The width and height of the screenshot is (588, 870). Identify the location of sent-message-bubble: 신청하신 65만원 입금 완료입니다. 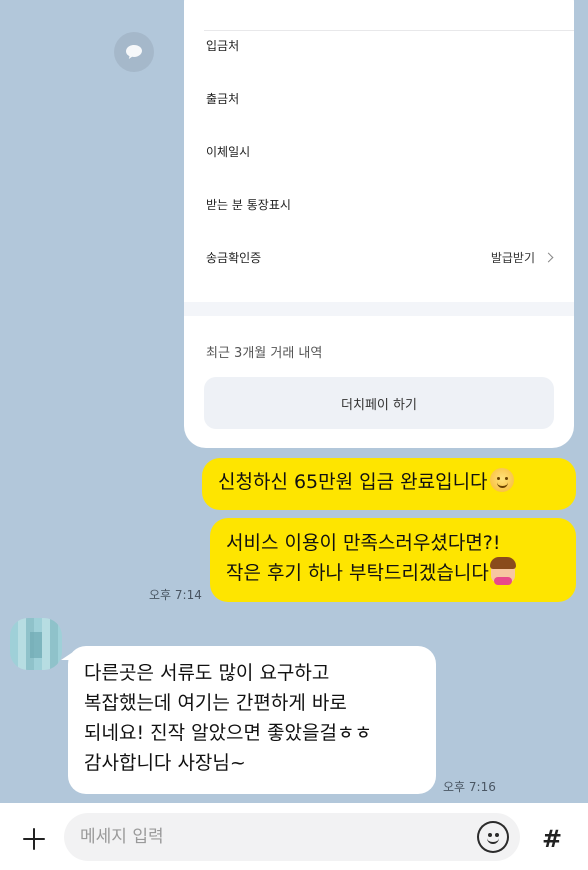
(389, 484).